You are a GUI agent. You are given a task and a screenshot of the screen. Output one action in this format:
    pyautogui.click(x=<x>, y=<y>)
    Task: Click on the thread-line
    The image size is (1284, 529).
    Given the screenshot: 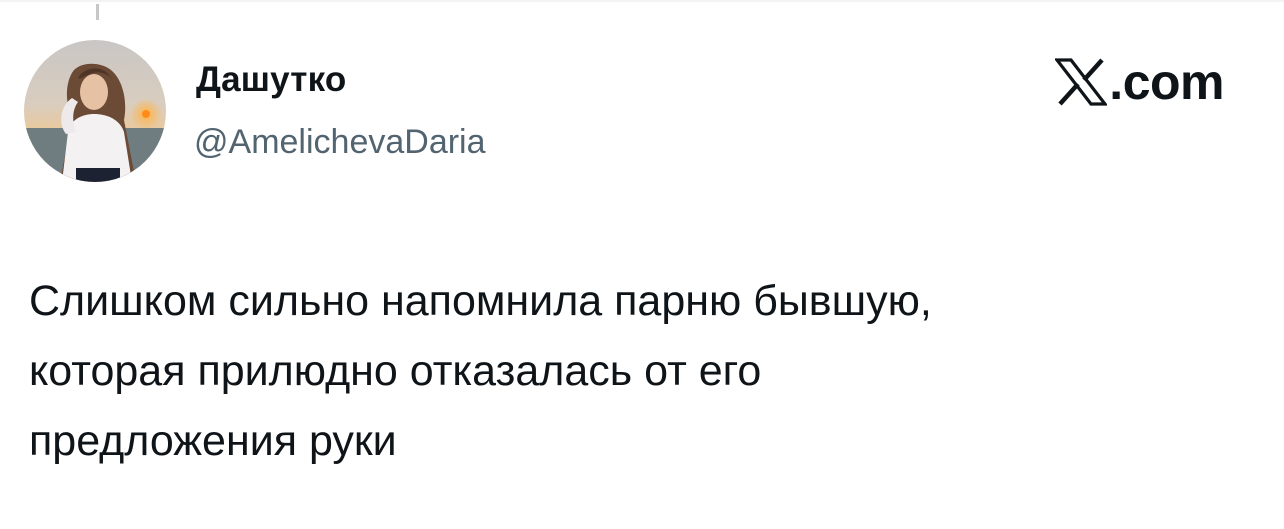 What is the action you would take?
    pyautogui.click(x=97, y=12)
    